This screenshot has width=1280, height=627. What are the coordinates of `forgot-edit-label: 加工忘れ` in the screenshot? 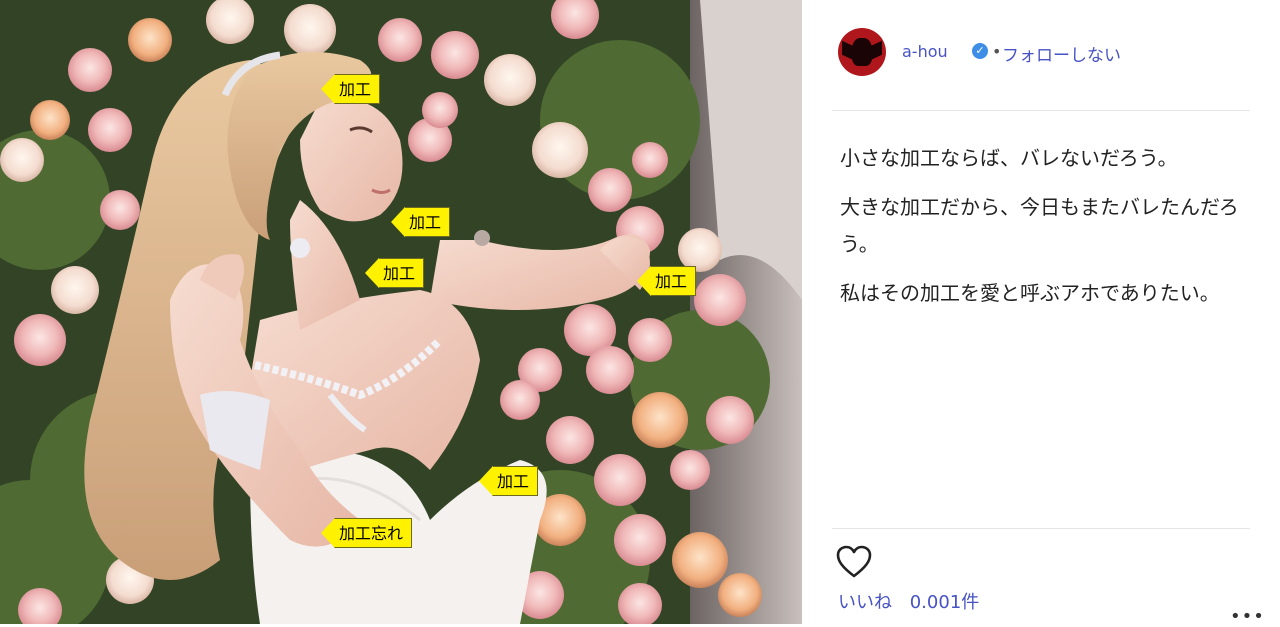 It's located at (366, 533).